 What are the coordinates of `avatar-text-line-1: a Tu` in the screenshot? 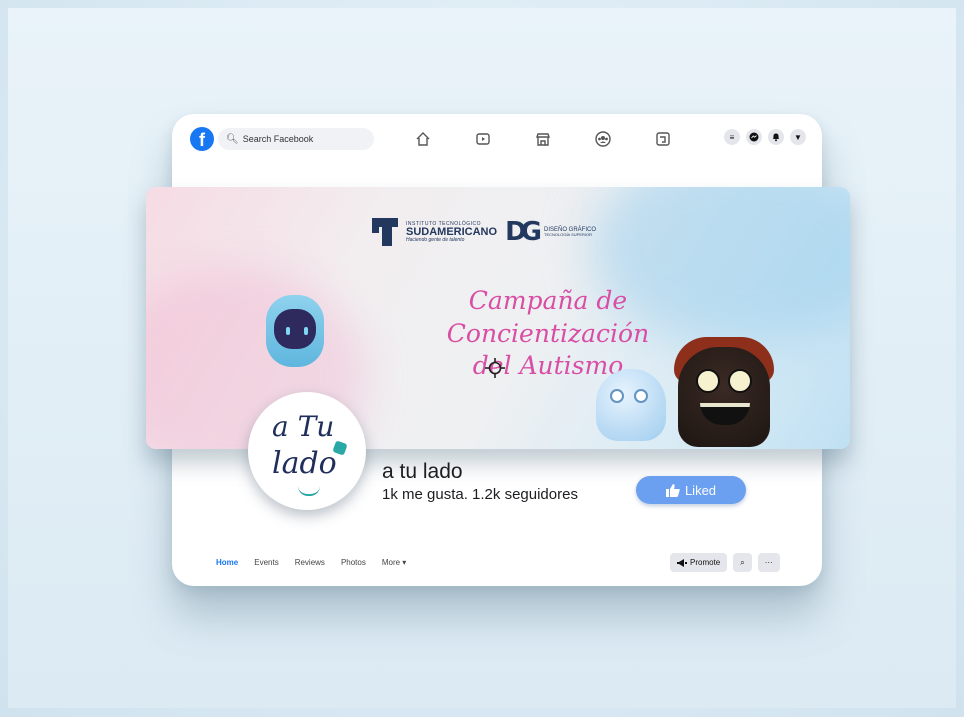 It's located at (303, 426).